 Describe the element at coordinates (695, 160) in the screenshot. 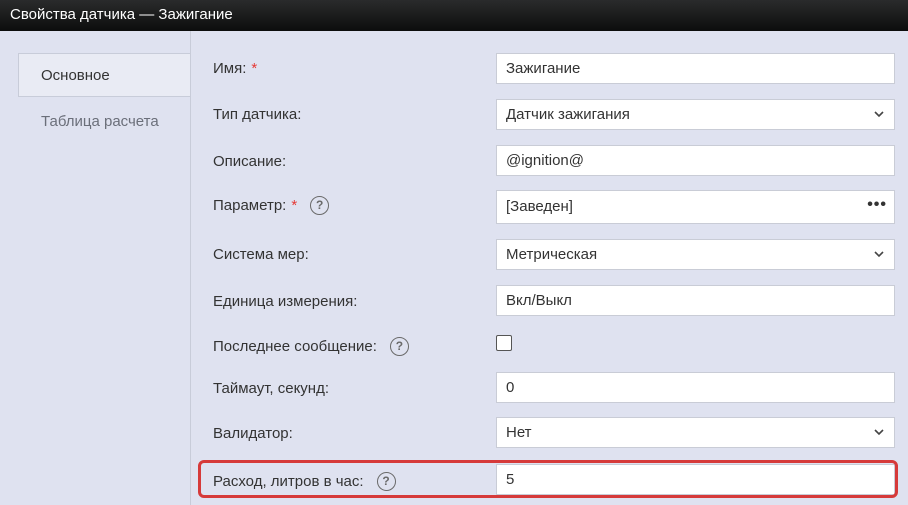

I see `description-input` at that location.